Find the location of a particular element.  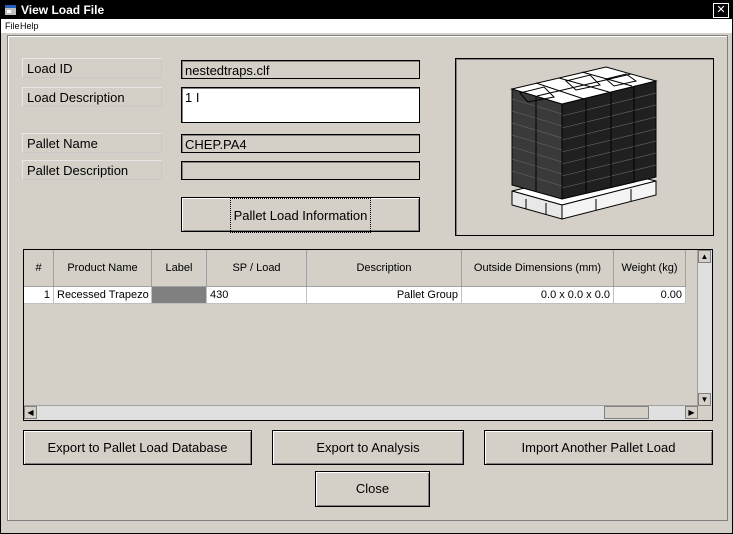

col-header-sp-load: SP / Load is located at coordinates (257, 268).